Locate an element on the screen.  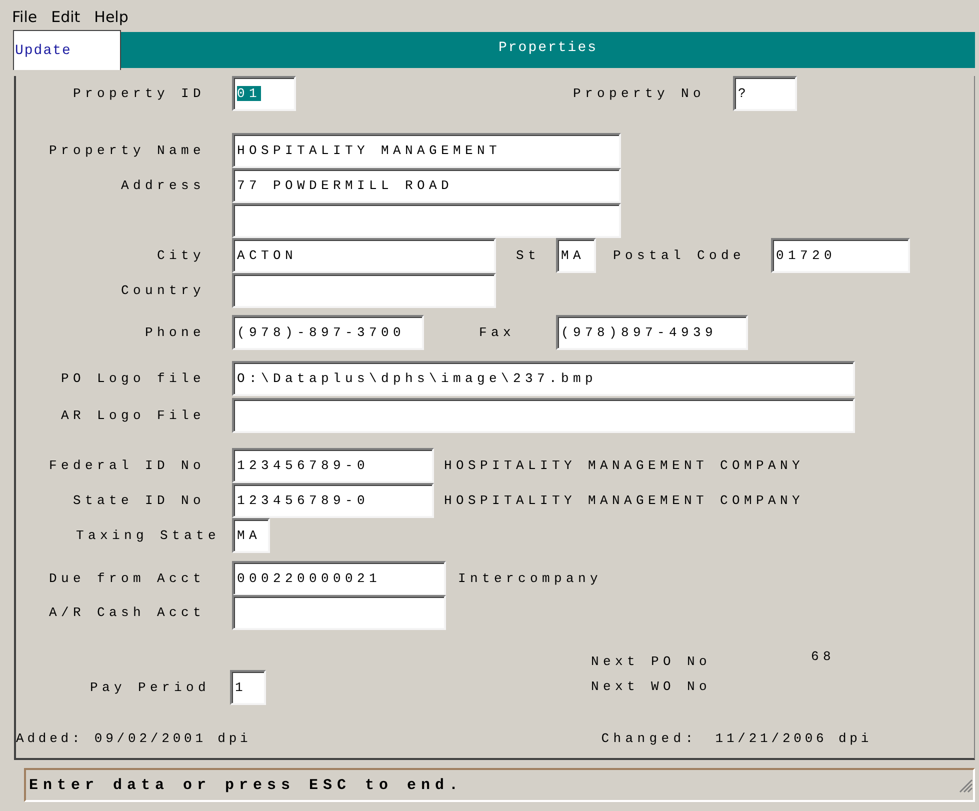
mode-label: Update is located at coordinates (67, 50).